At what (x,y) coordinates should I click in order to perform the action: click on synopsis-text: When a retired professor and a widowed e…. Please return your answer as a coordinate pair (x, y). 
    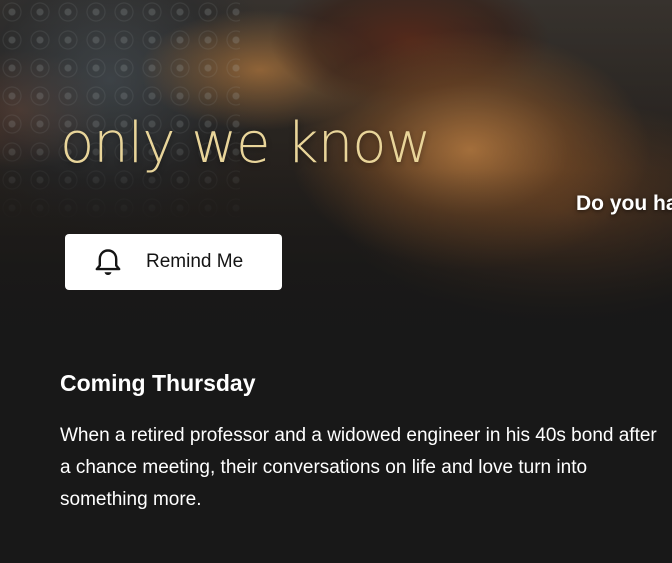
    Looking at the image, I should click on (358, 467).